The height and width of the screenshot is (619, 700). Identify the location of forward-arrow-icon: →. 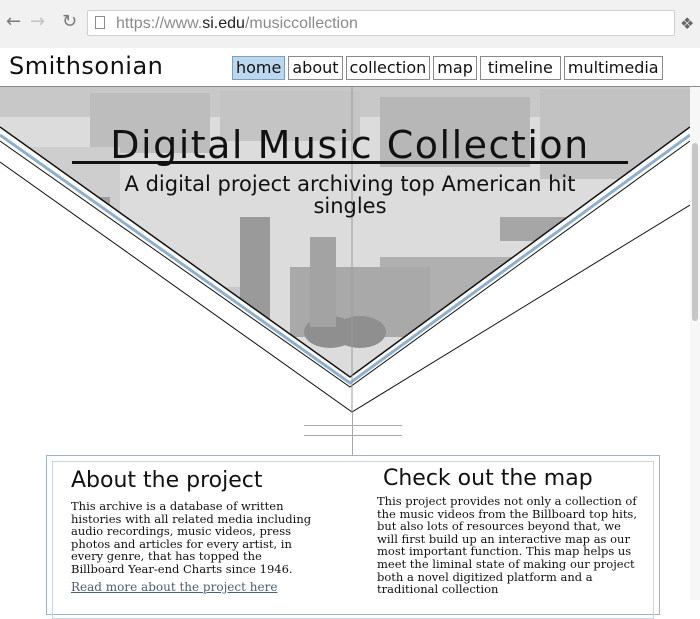
(37, 22).